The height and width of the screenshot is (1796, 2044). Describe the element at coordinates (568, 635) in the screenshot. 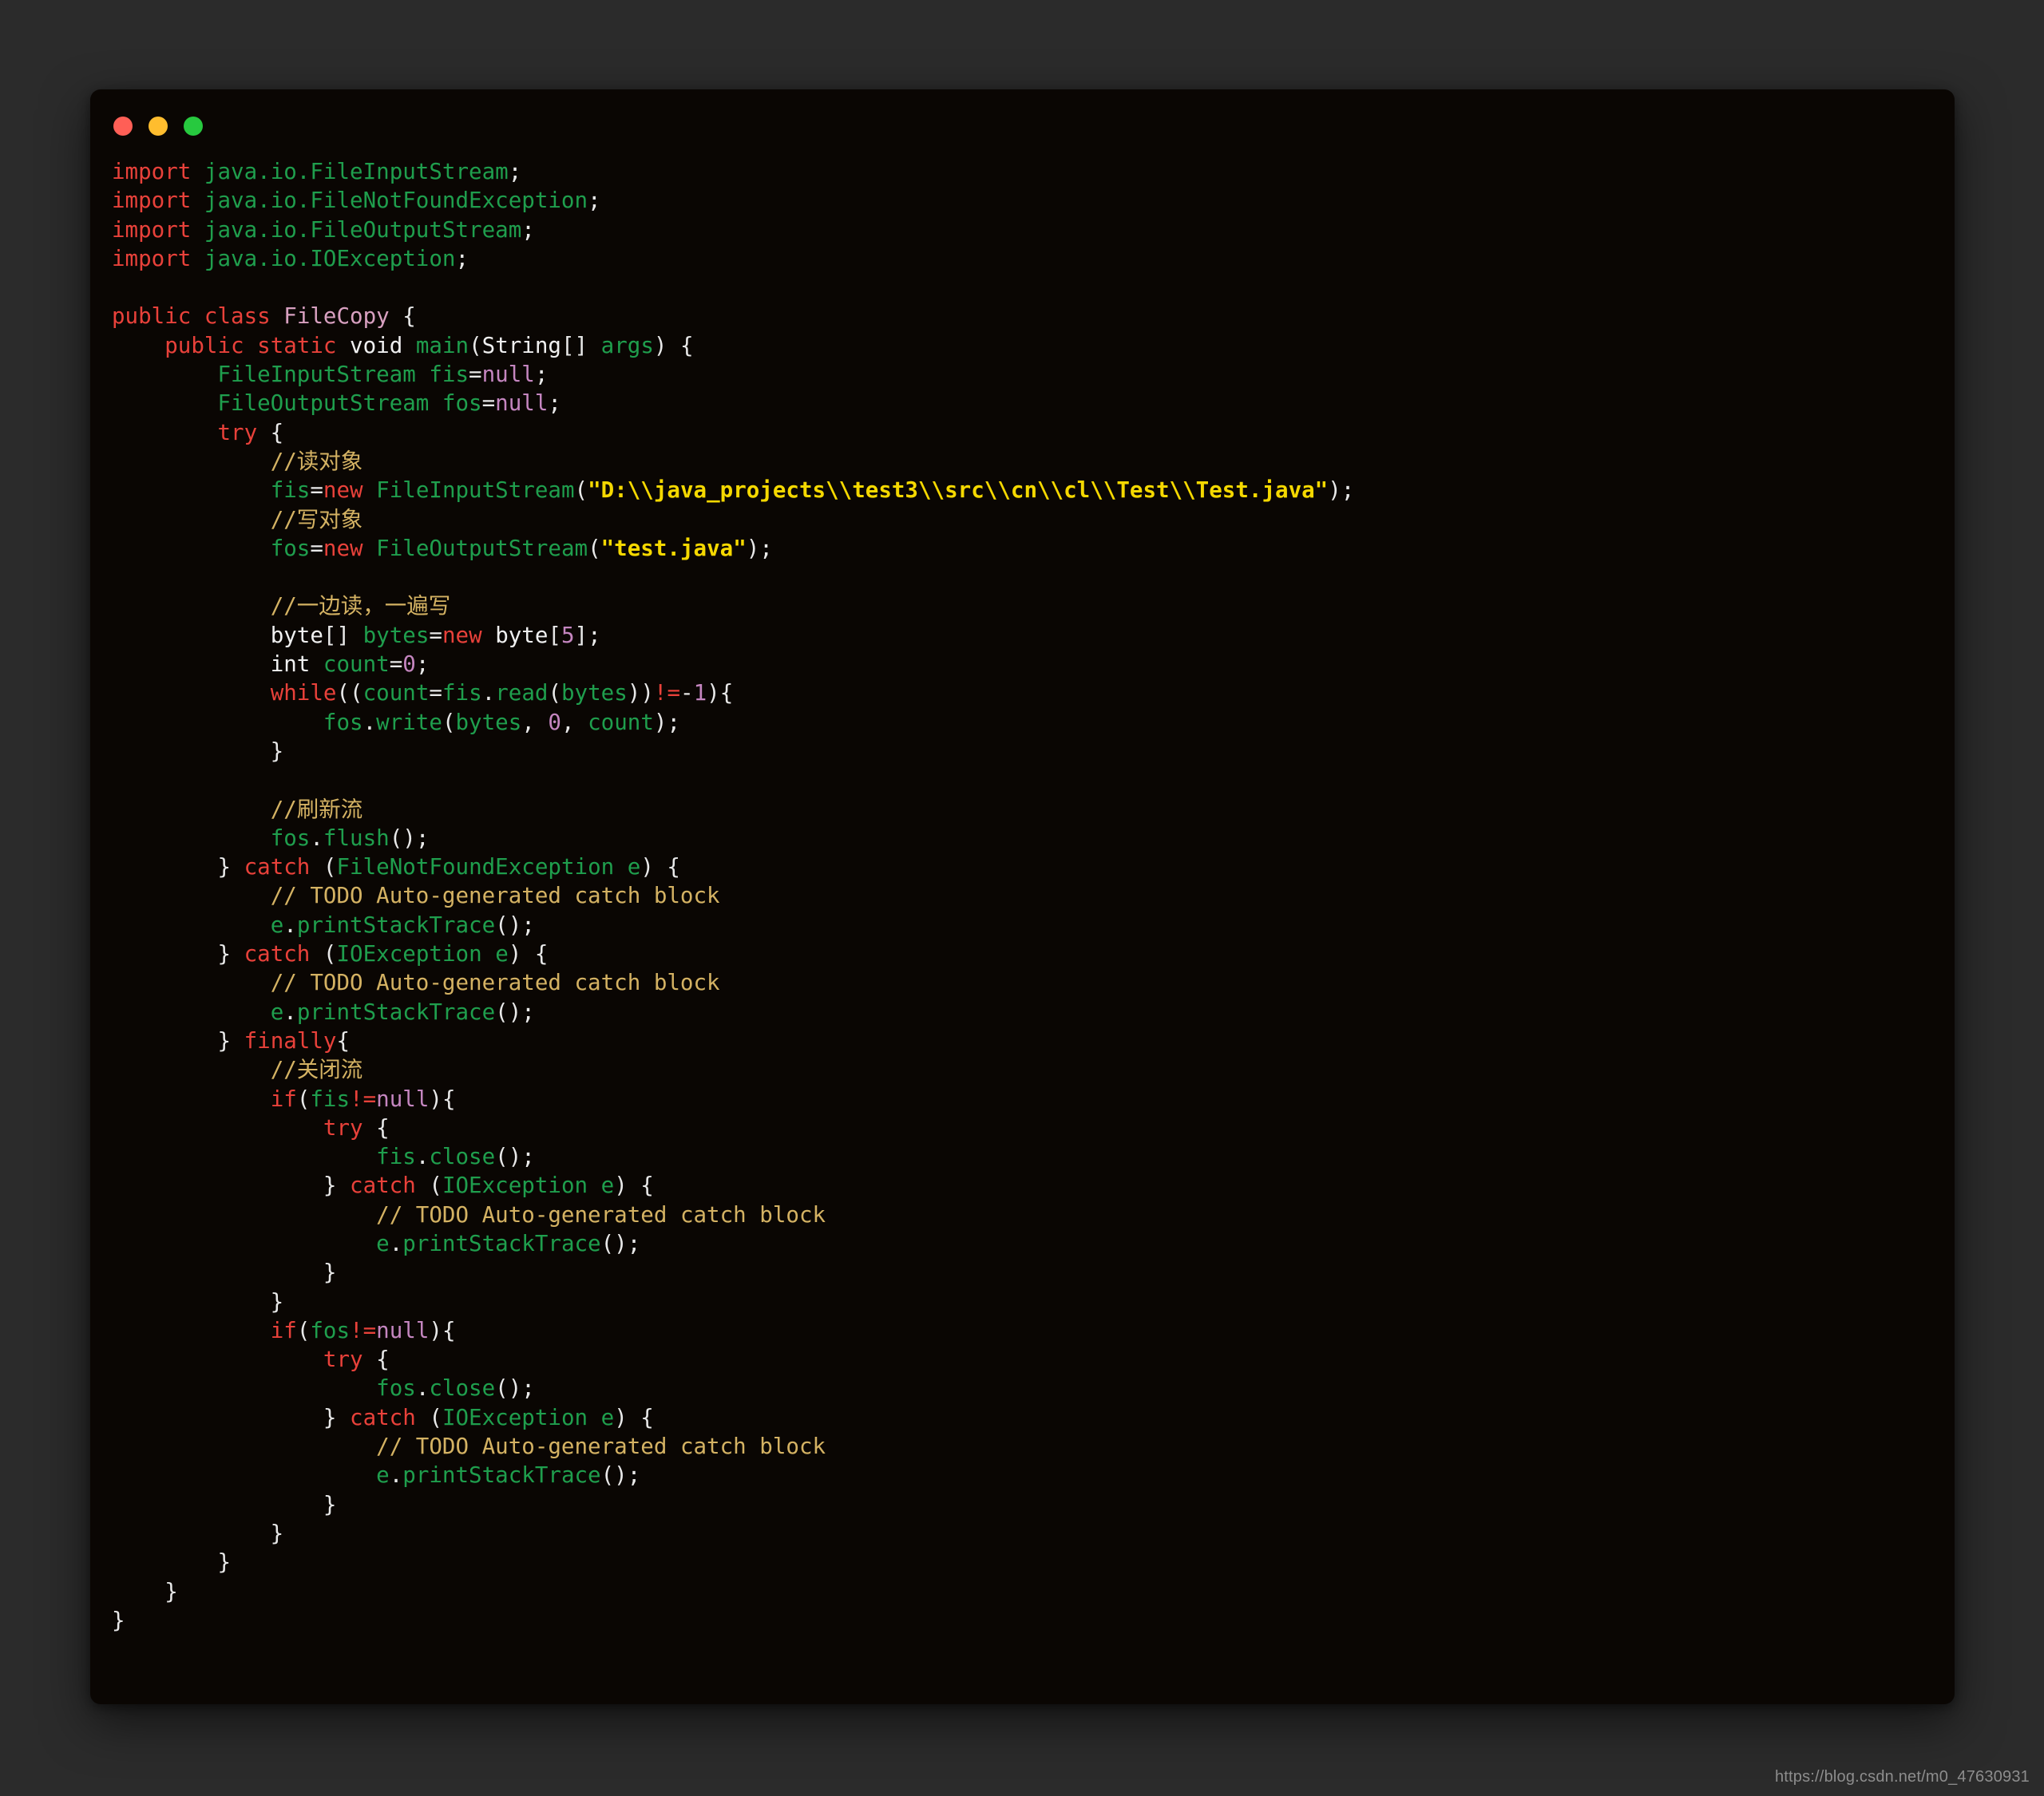

I see `code-token: 5` at that location.